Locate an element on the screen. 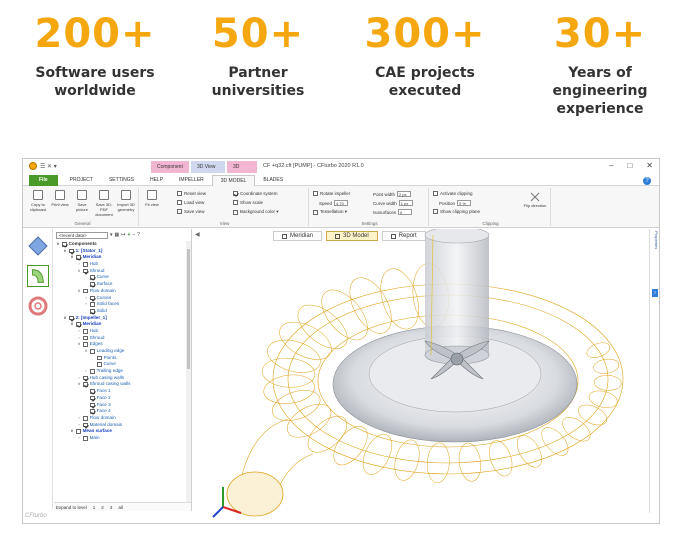 The image size is (700, 542). quick-access-toolbar: ☰ ✕ ▾ is located at coordinates (43, 166).